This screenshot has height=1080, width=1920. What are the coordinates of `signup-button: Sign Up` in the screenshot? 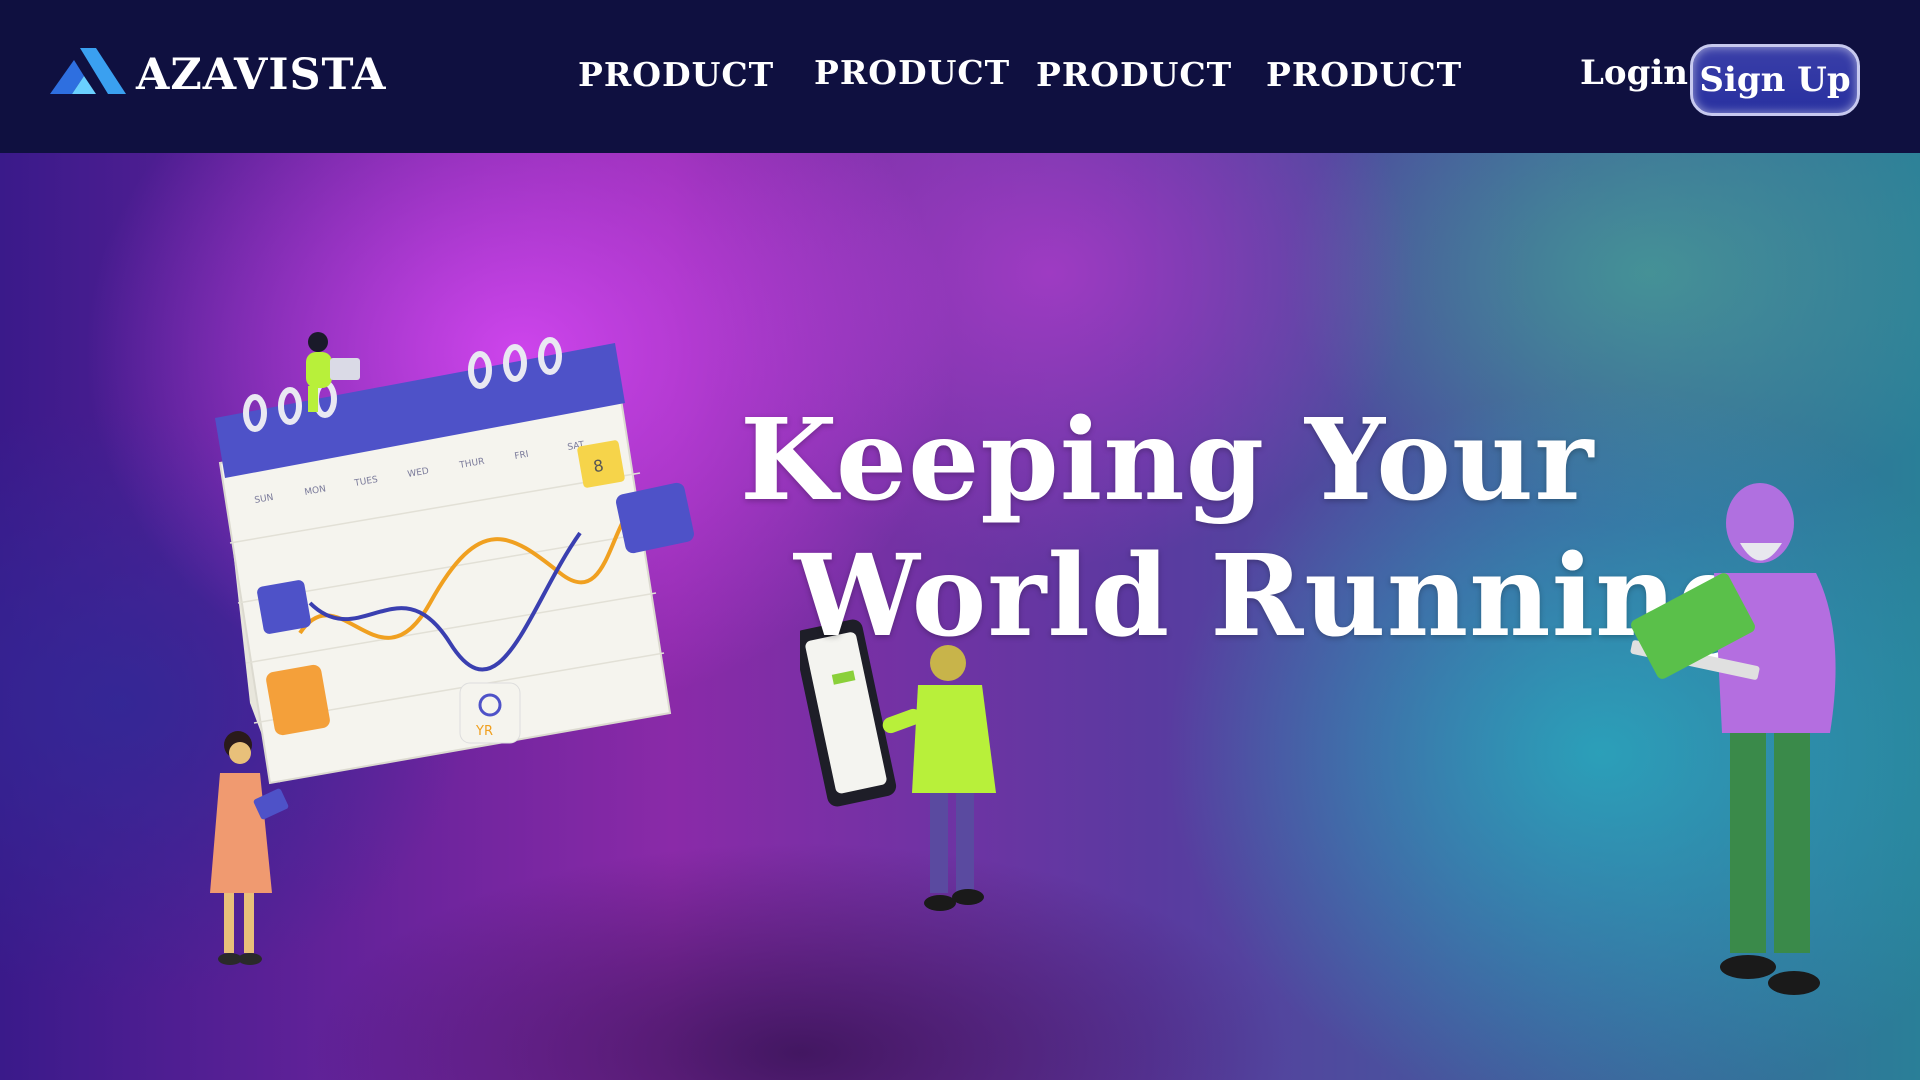 It's located at (1775, 80).